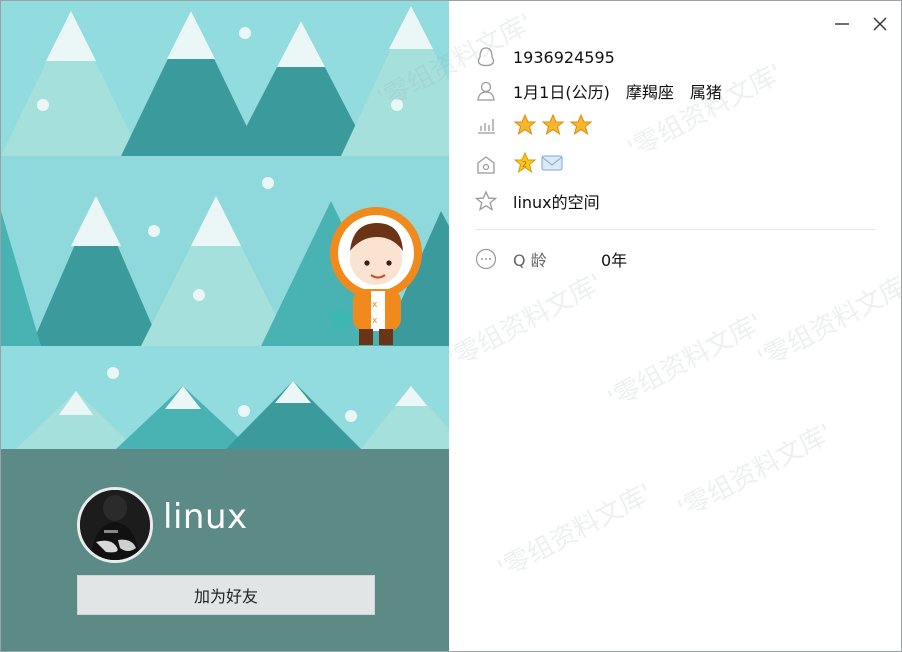 The height and width of the screenshot is (652, 902). What do you see at coordinates (205, 517) in the screenshot?
I see `nickname: linux` at bounding box center [205, 517].